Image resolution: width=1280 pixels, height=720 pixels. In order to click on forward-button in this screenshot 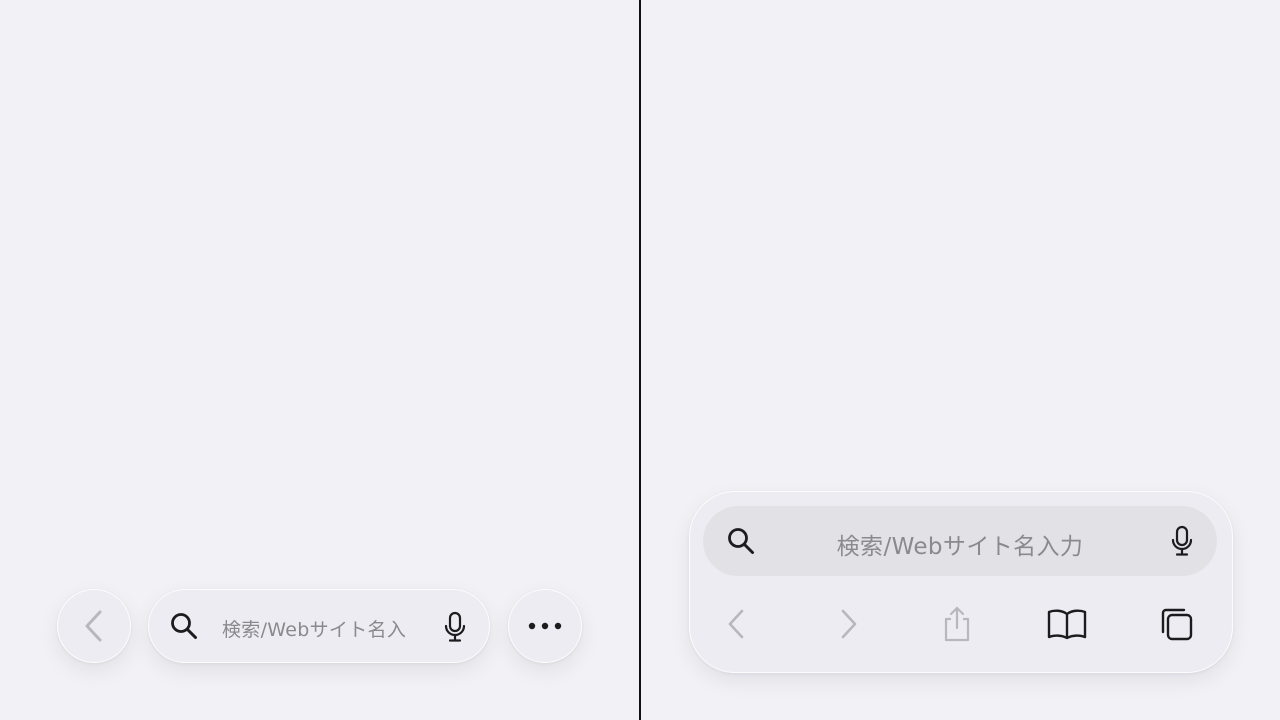, I will do `click(849, 624)`.